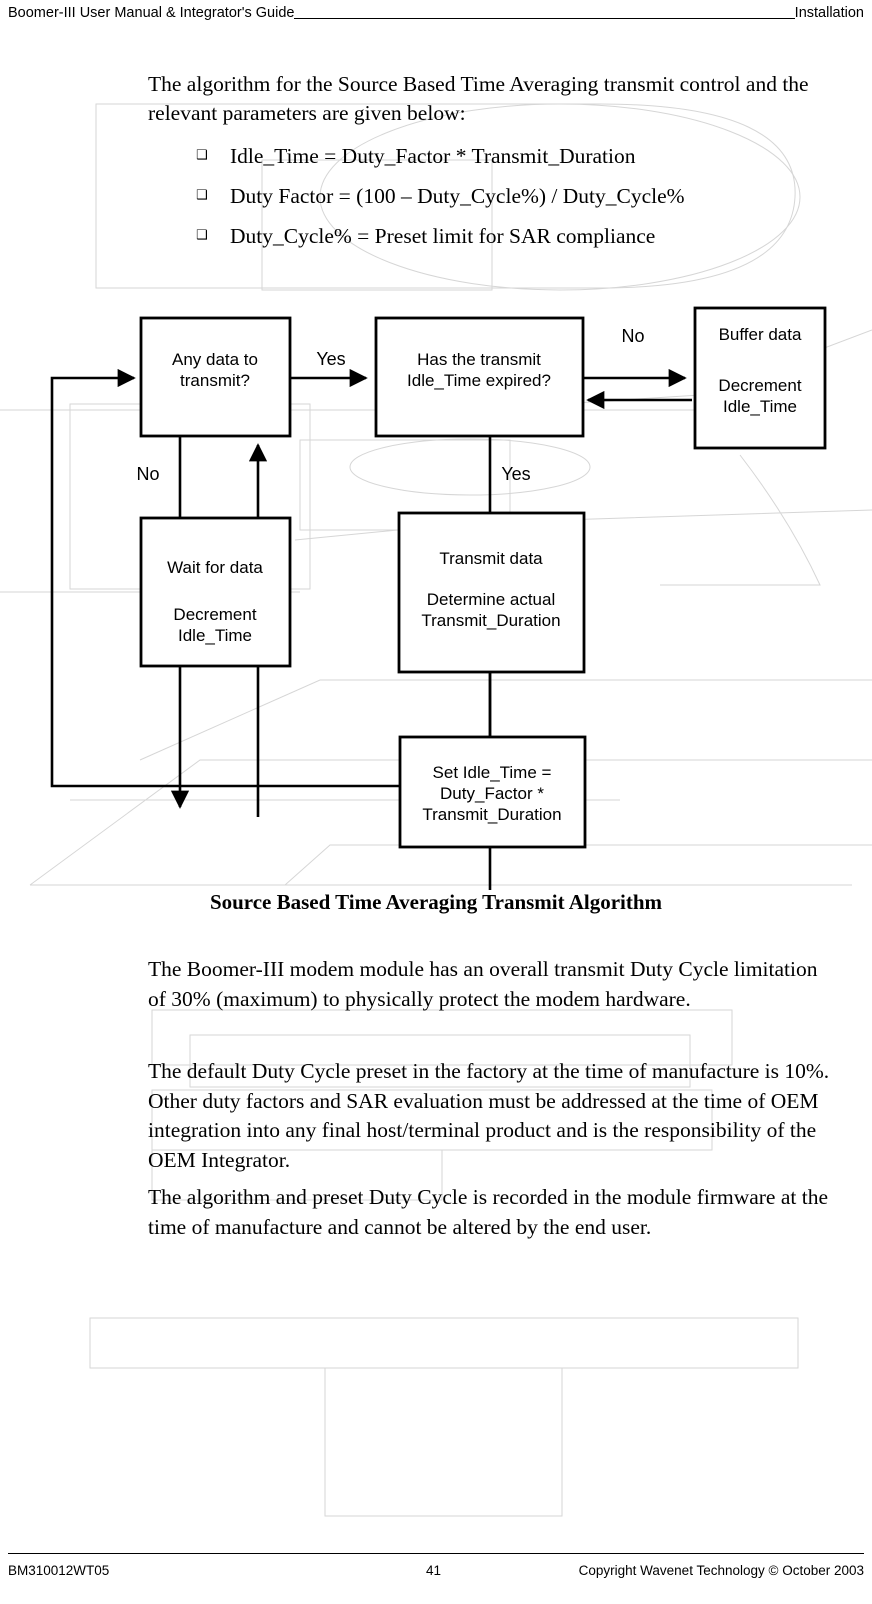 The width and height of the screenshot is (872, 1604). I want to click on node-label: Determine actual, so click(491, 599).